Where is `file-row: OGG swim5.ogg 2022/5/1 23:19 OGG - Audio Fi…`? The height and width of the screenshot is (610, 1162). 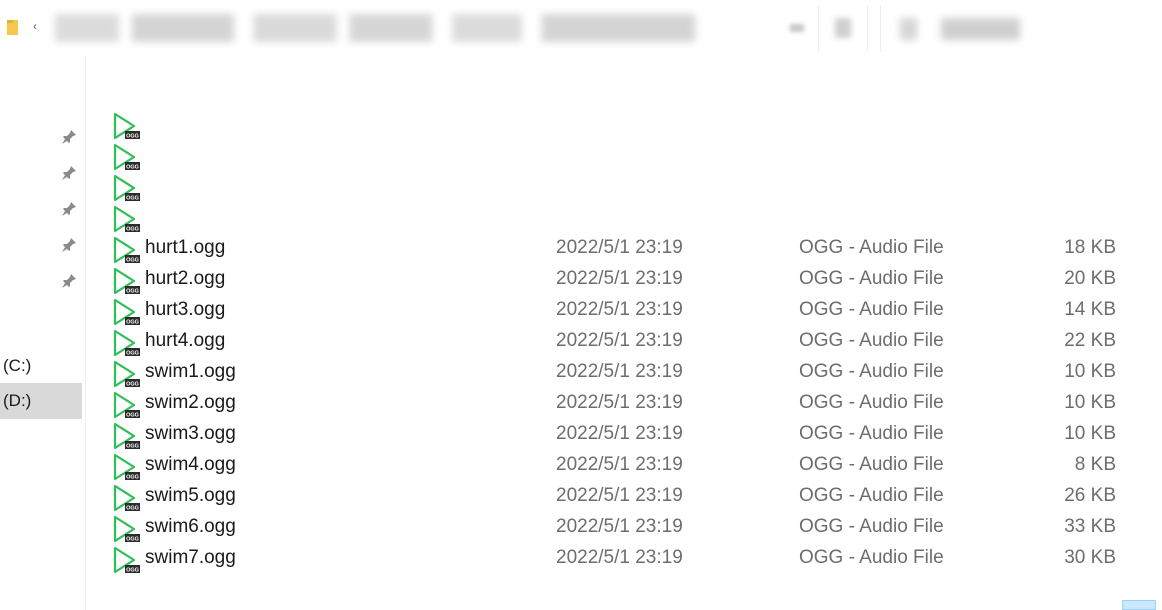 file-row: OGG swim5.ogg 2022/5/1 23:19 OGG - Audio Fi… is located at coordinates (627, 497).